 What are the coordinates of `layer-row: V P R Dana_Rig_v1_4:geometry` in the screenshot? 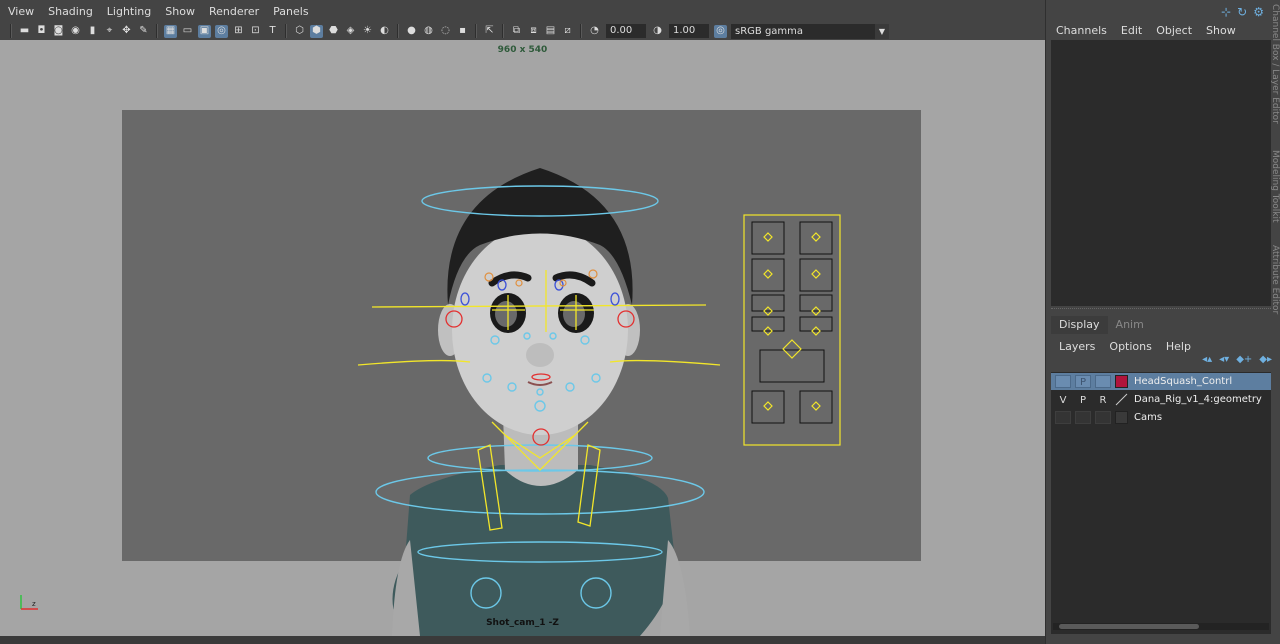 It's located at (1161, 399).